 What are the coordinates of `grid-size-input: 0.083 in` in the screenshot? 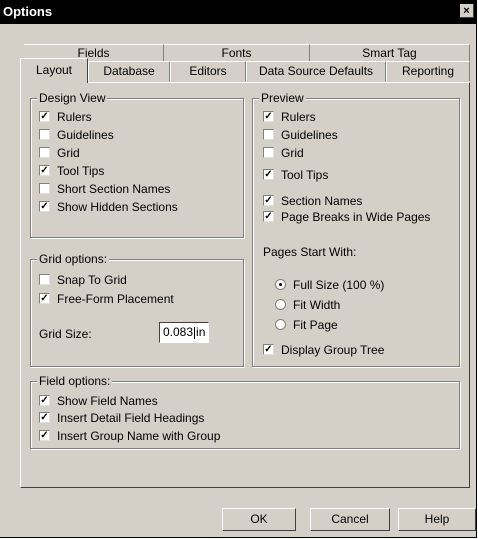 It's located at (184, 332).